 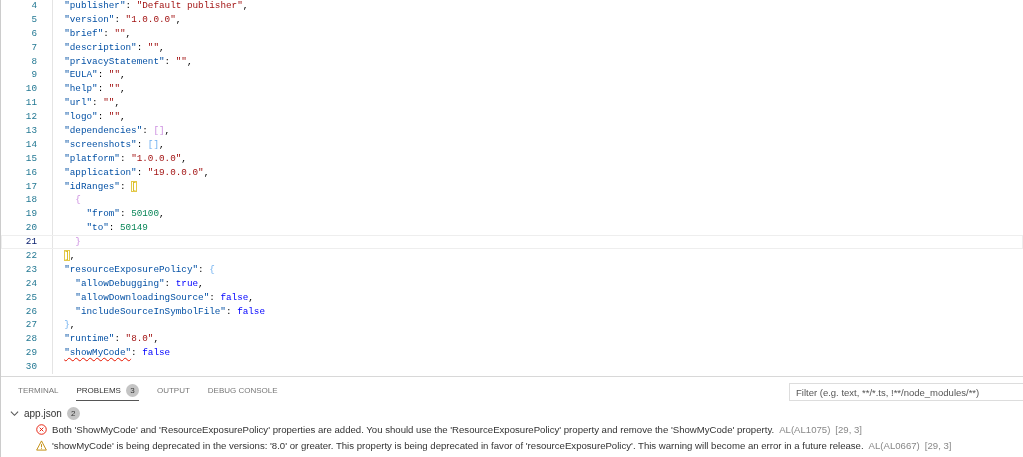 I want to click on count-badge: 3, so click(x=132, y=390).